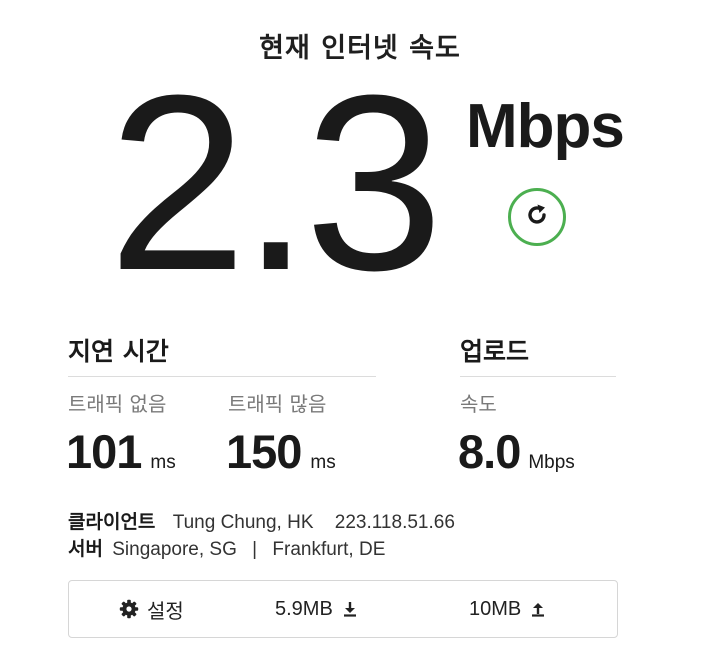 The height and width of the screenshot is (670, 720). What do you see at coordinates (545, 126) in the screenshot?
I see `speed-unit: Mbps` at bounding box center [545, 126].